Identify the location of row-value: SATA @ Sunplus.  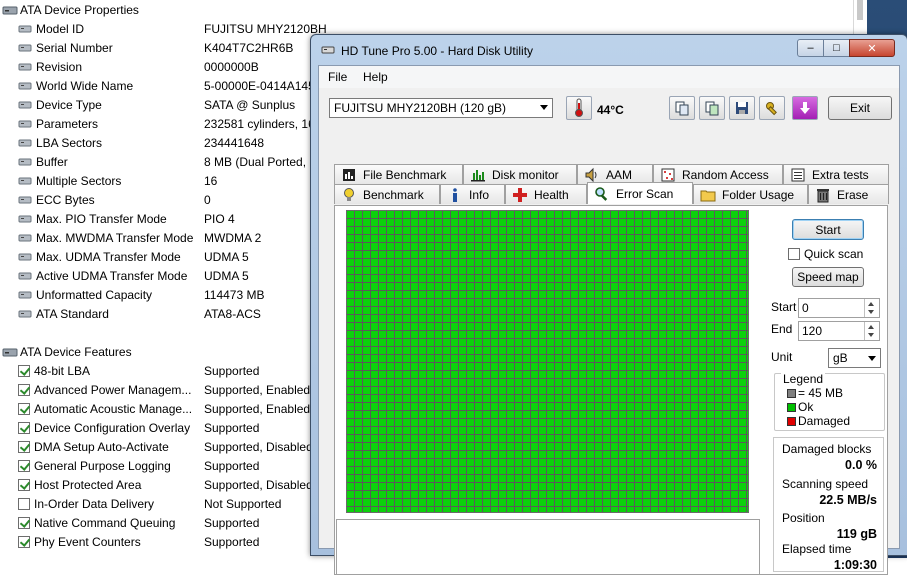
(250, 104).